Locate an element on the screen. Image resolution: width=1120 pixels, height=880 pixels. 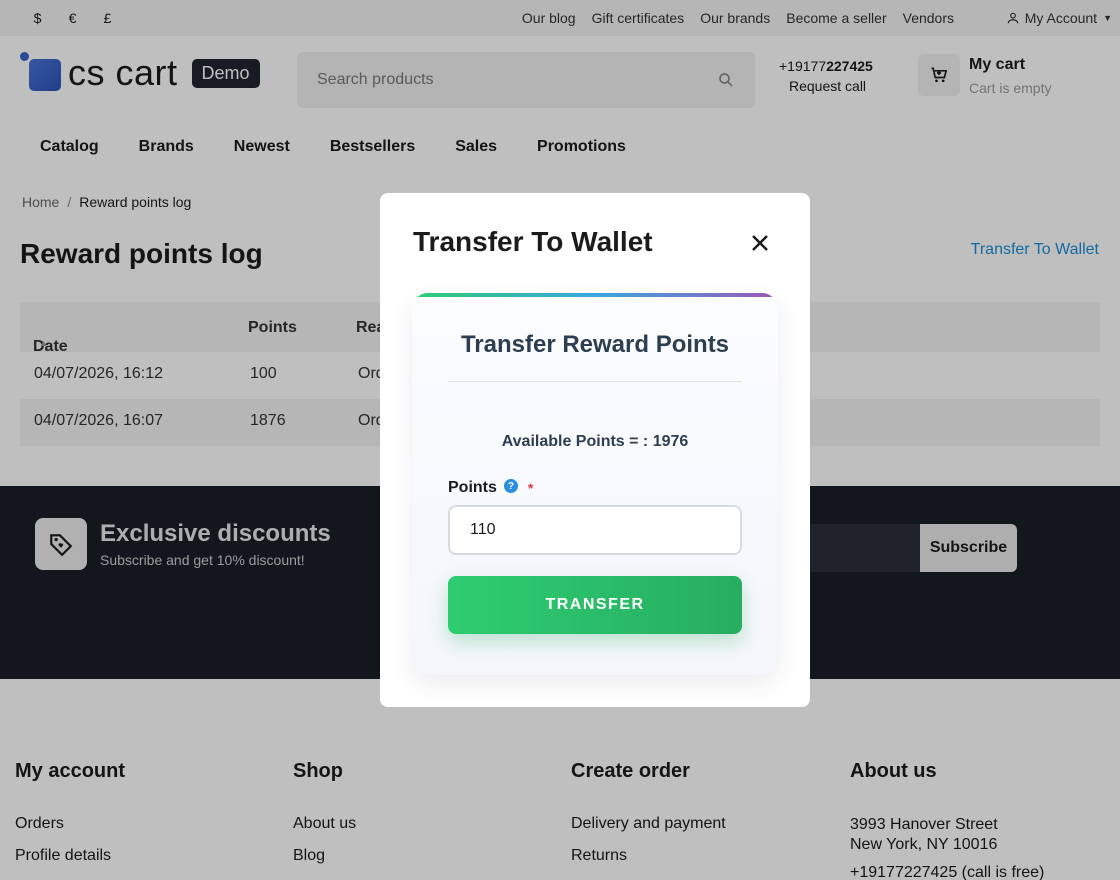
available-points: Available Points = : 1976 is located at coordinates (595, 441).